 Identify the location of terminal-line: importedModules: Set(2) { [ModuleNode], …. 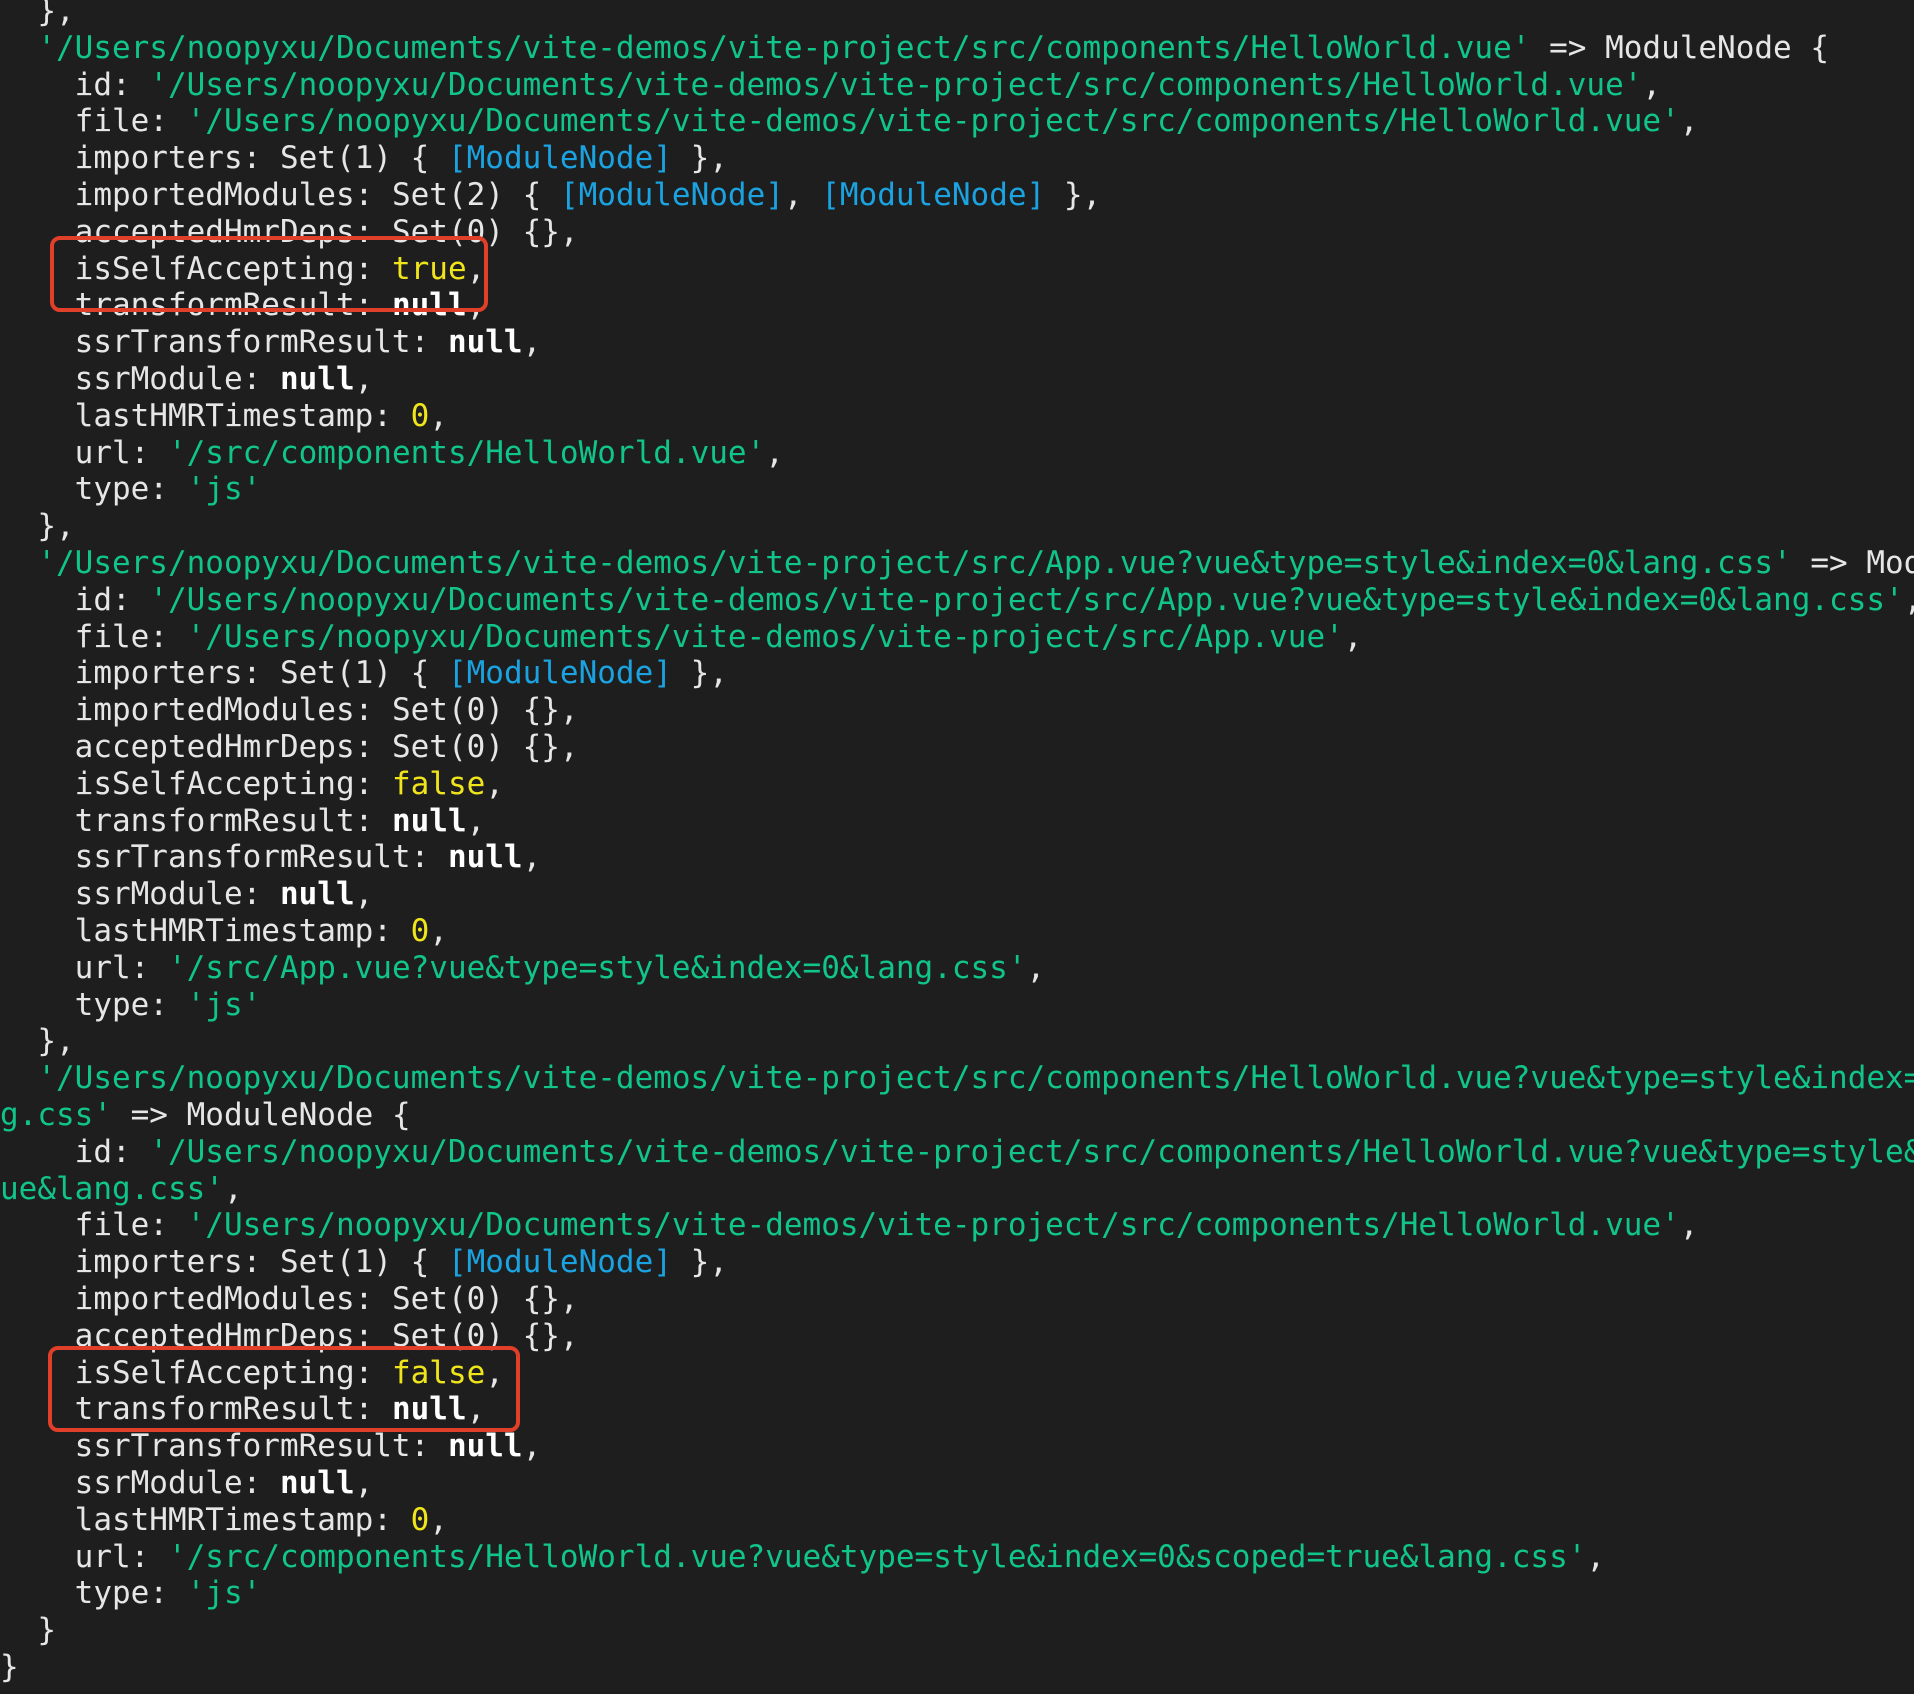
(551, 195).